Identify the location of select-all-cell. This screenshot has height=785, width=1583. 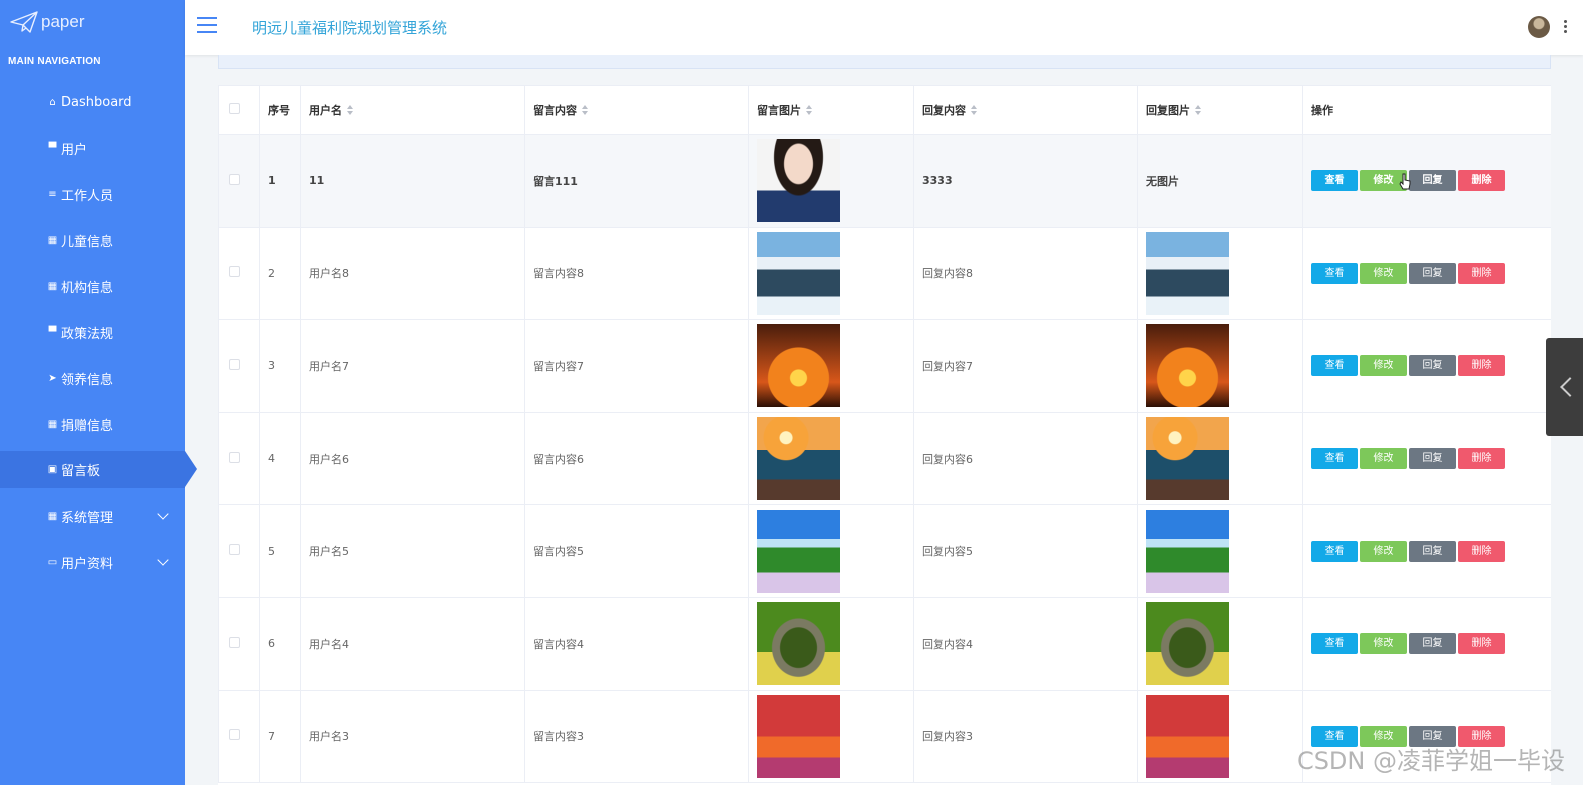
(239, 110).